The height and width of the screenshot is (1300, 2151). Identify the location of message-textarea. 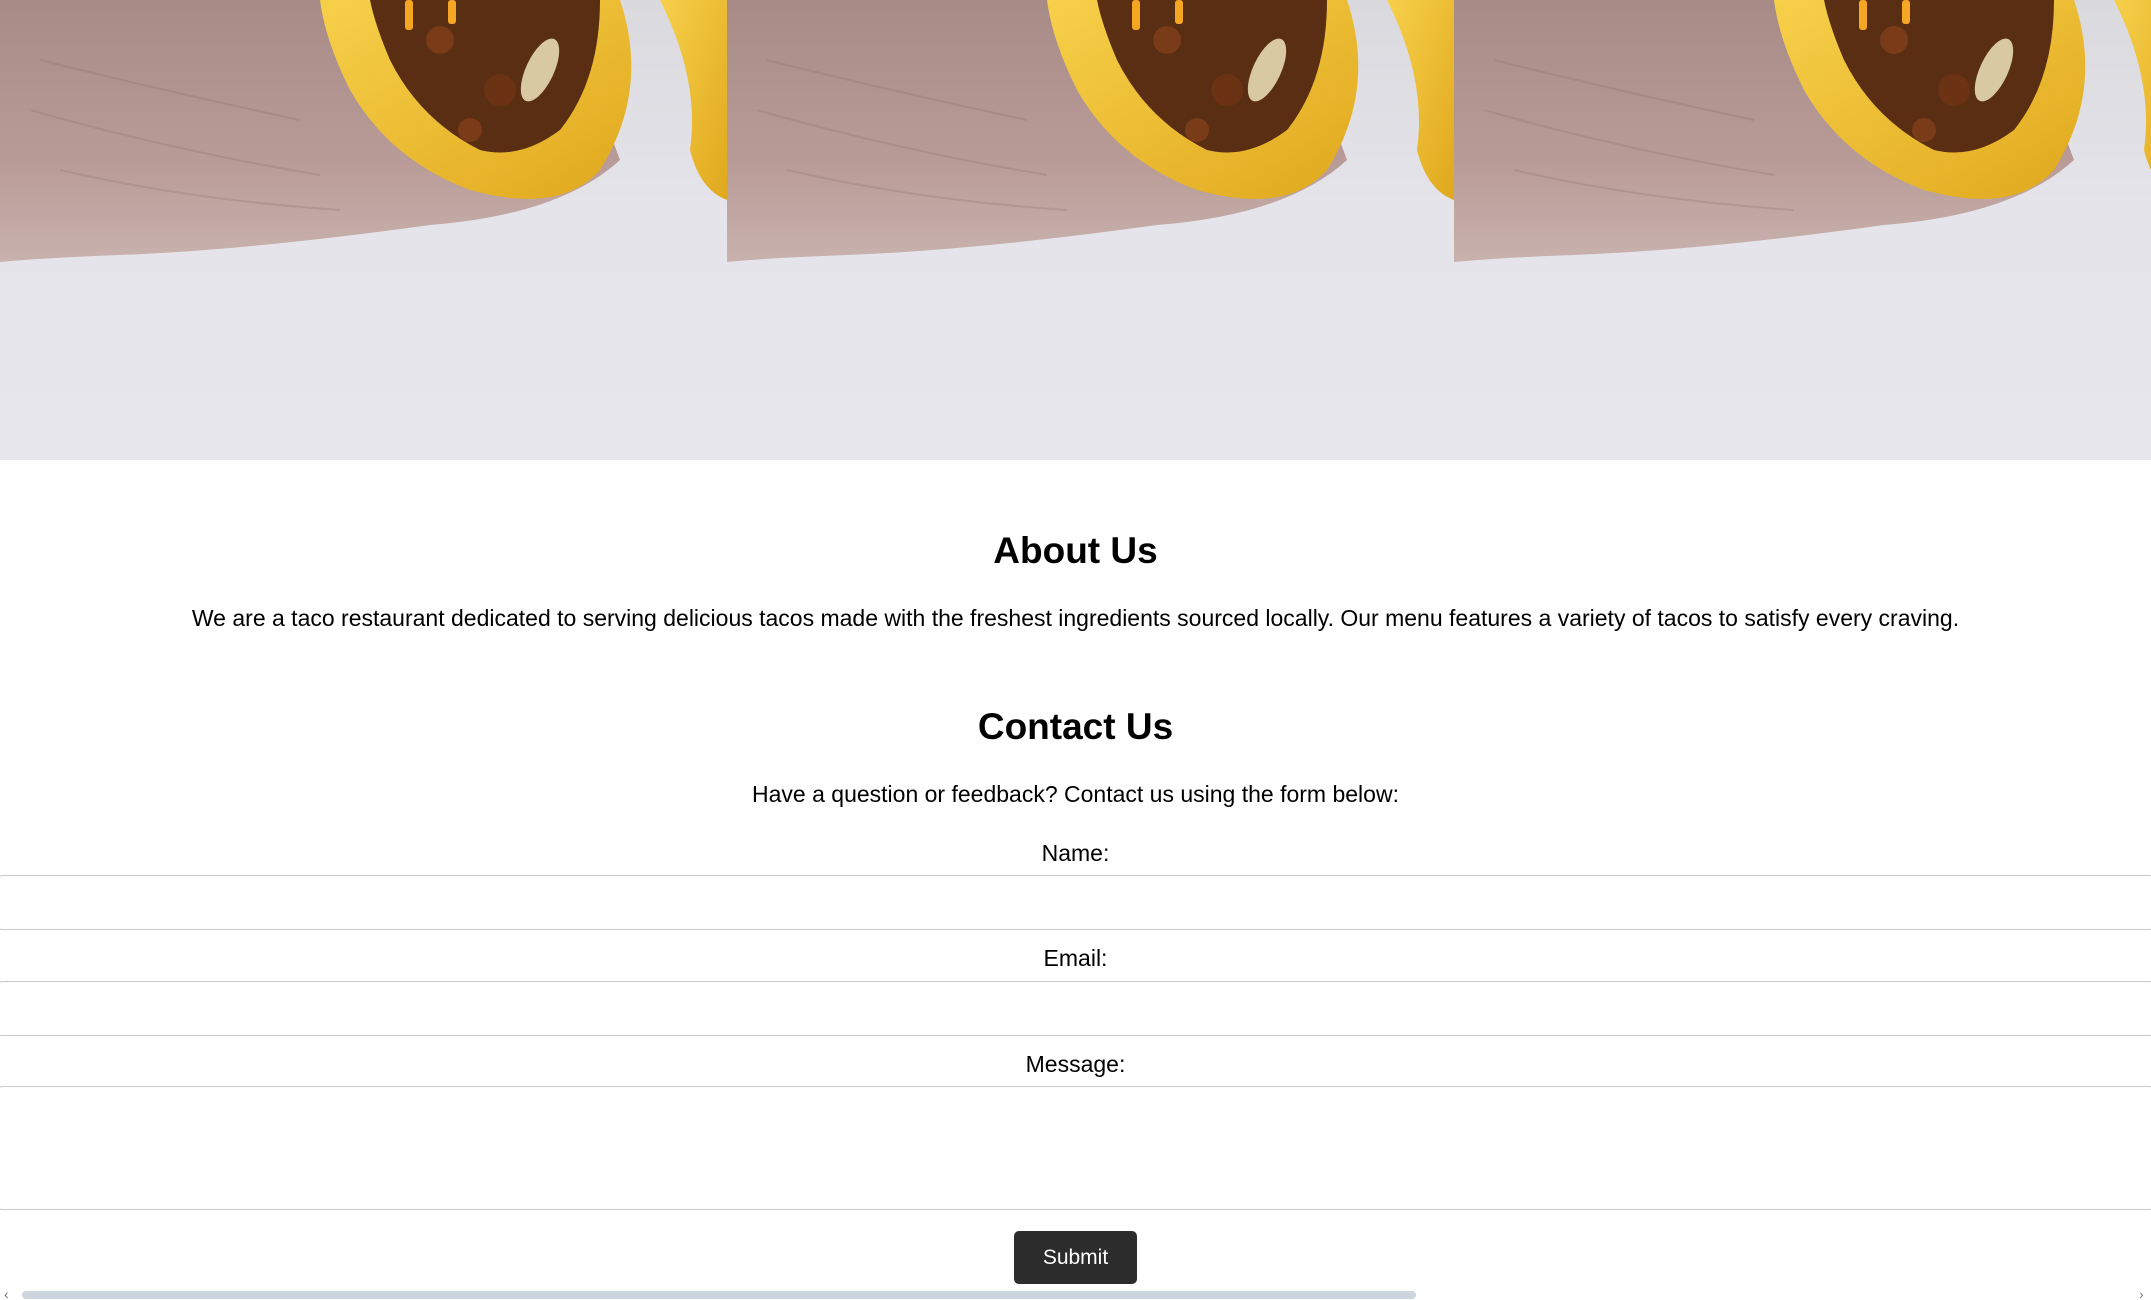
(1075, 1148).